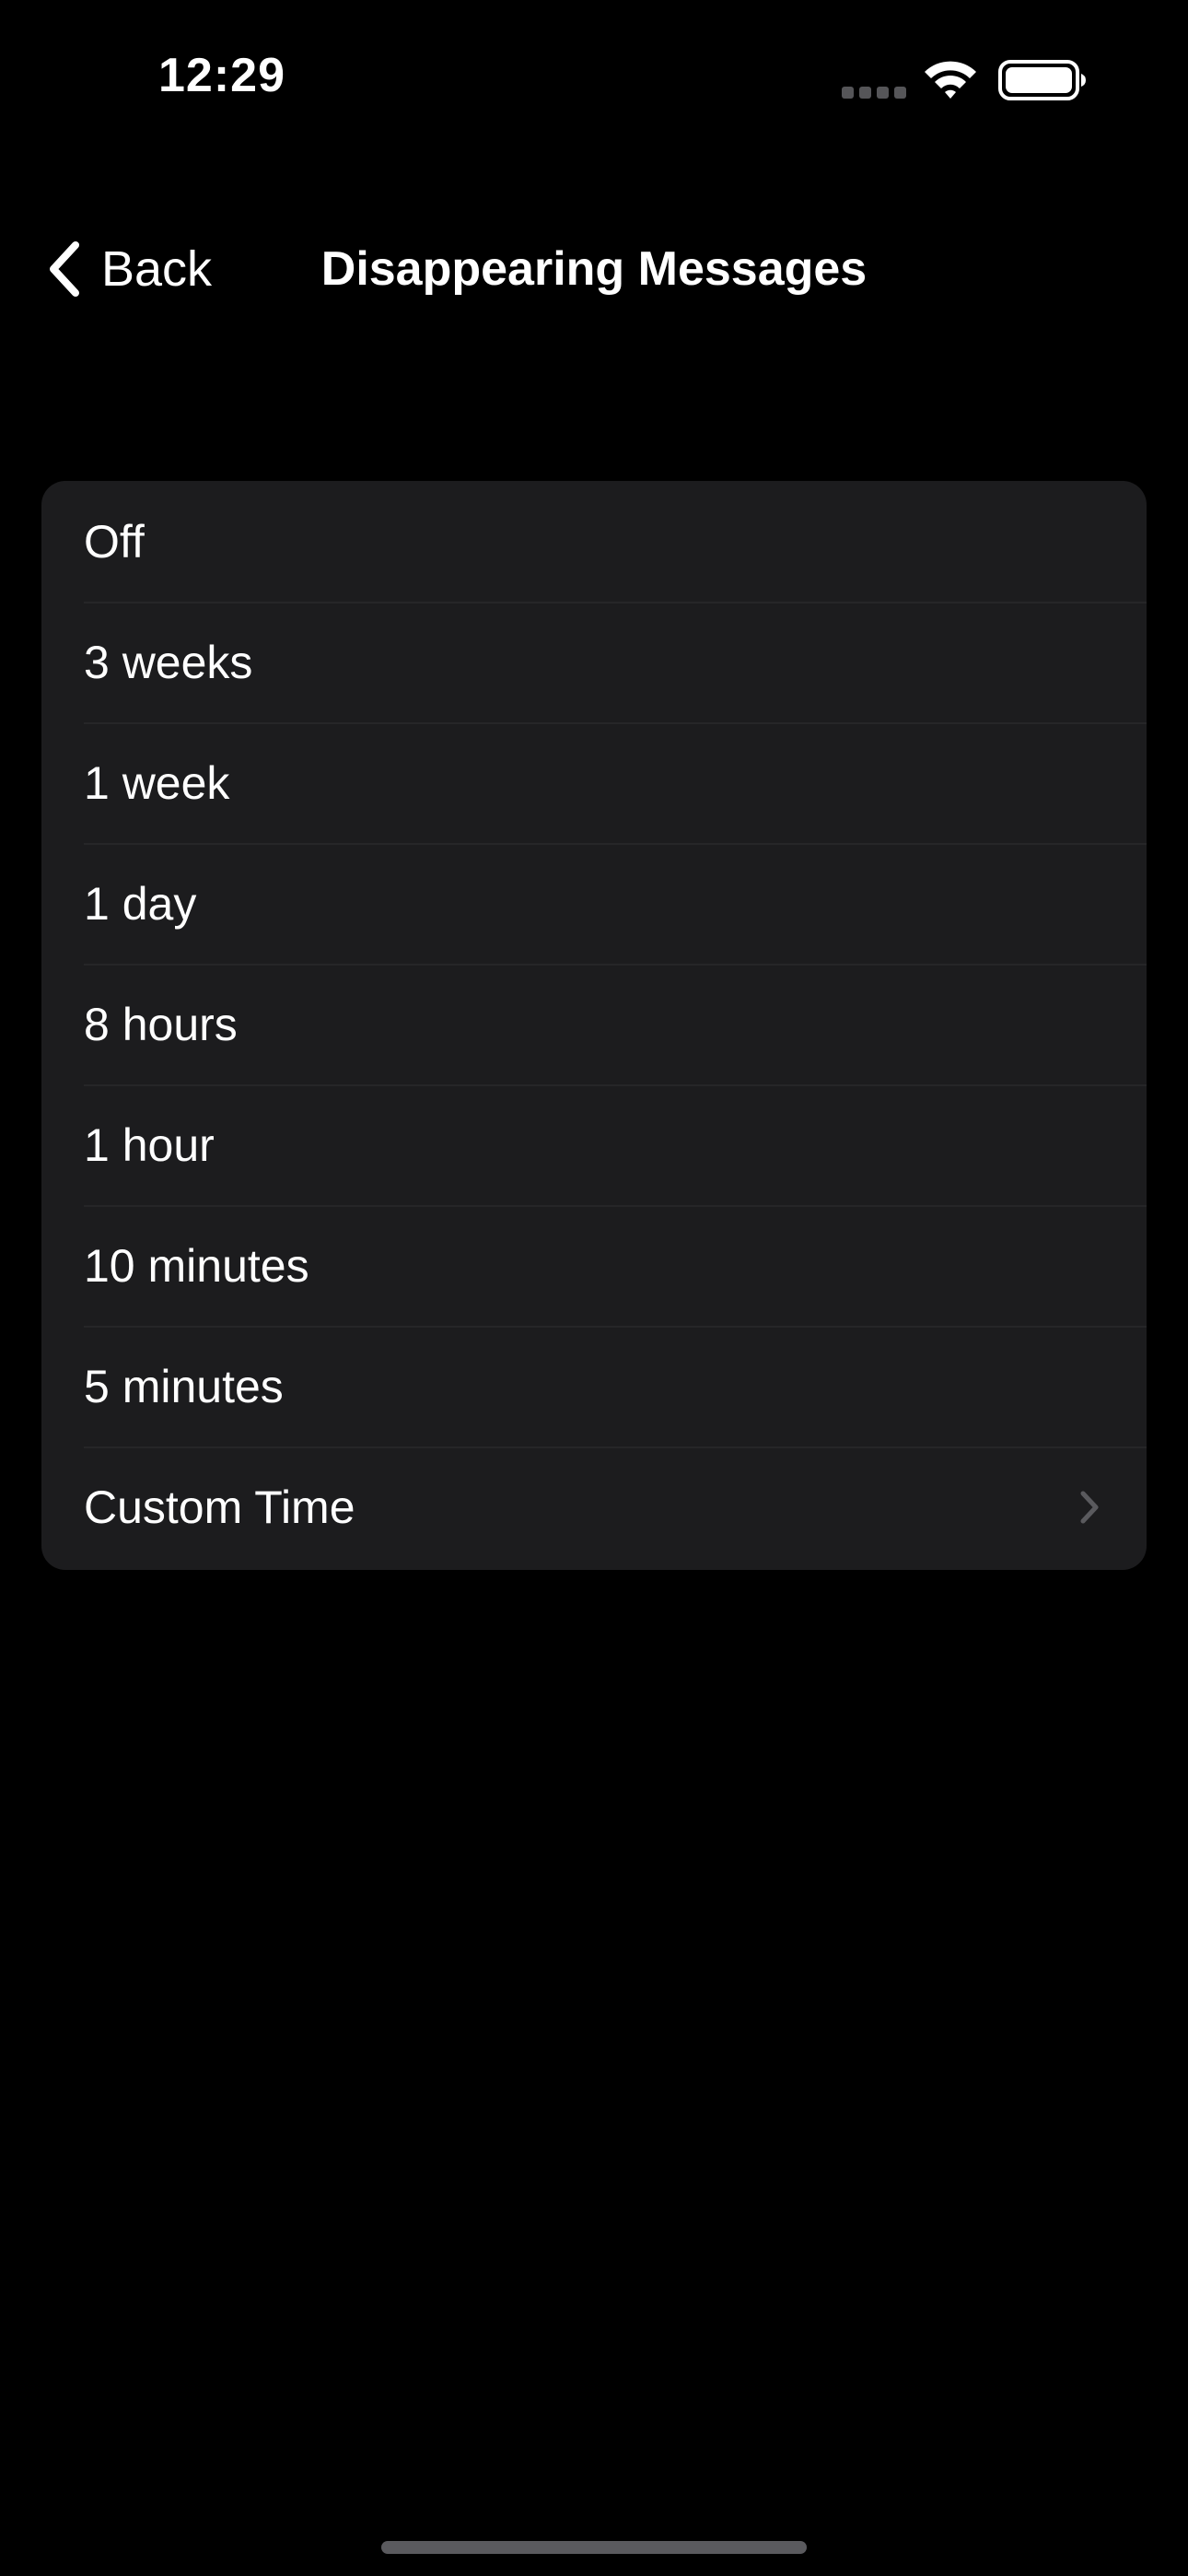  What do you see at coordinates (874, 93) in the screenshot?
I see `signal-dots-icon` at bounding box center [874, 93].